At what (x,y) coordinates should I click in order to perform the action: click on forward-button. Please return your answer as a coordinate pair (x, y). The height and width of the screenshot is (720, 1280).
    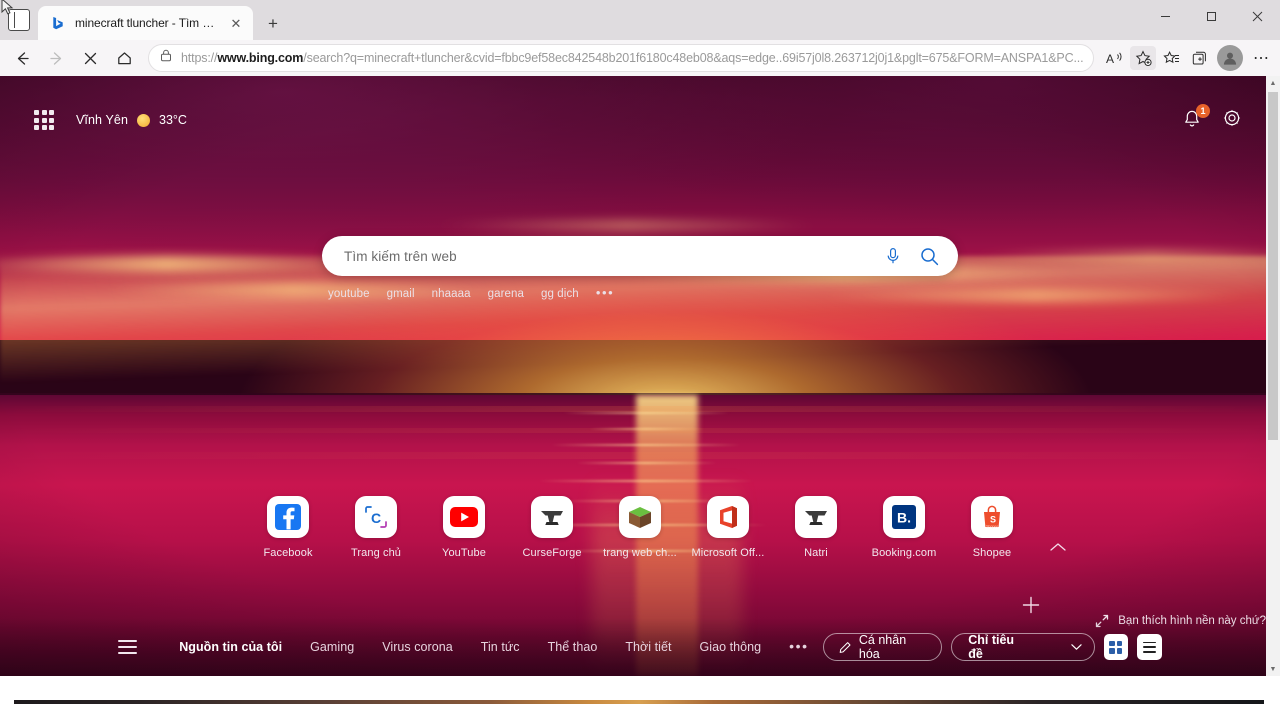
    Looking at the image, I should click on (56, 58).